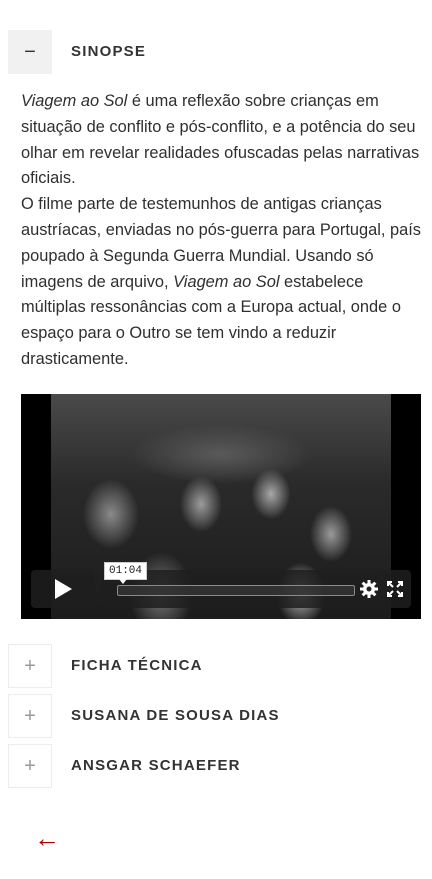  Describe the element at coordinates (30, 52) in the screenshot. I see `collapse-icon: −` at that location.